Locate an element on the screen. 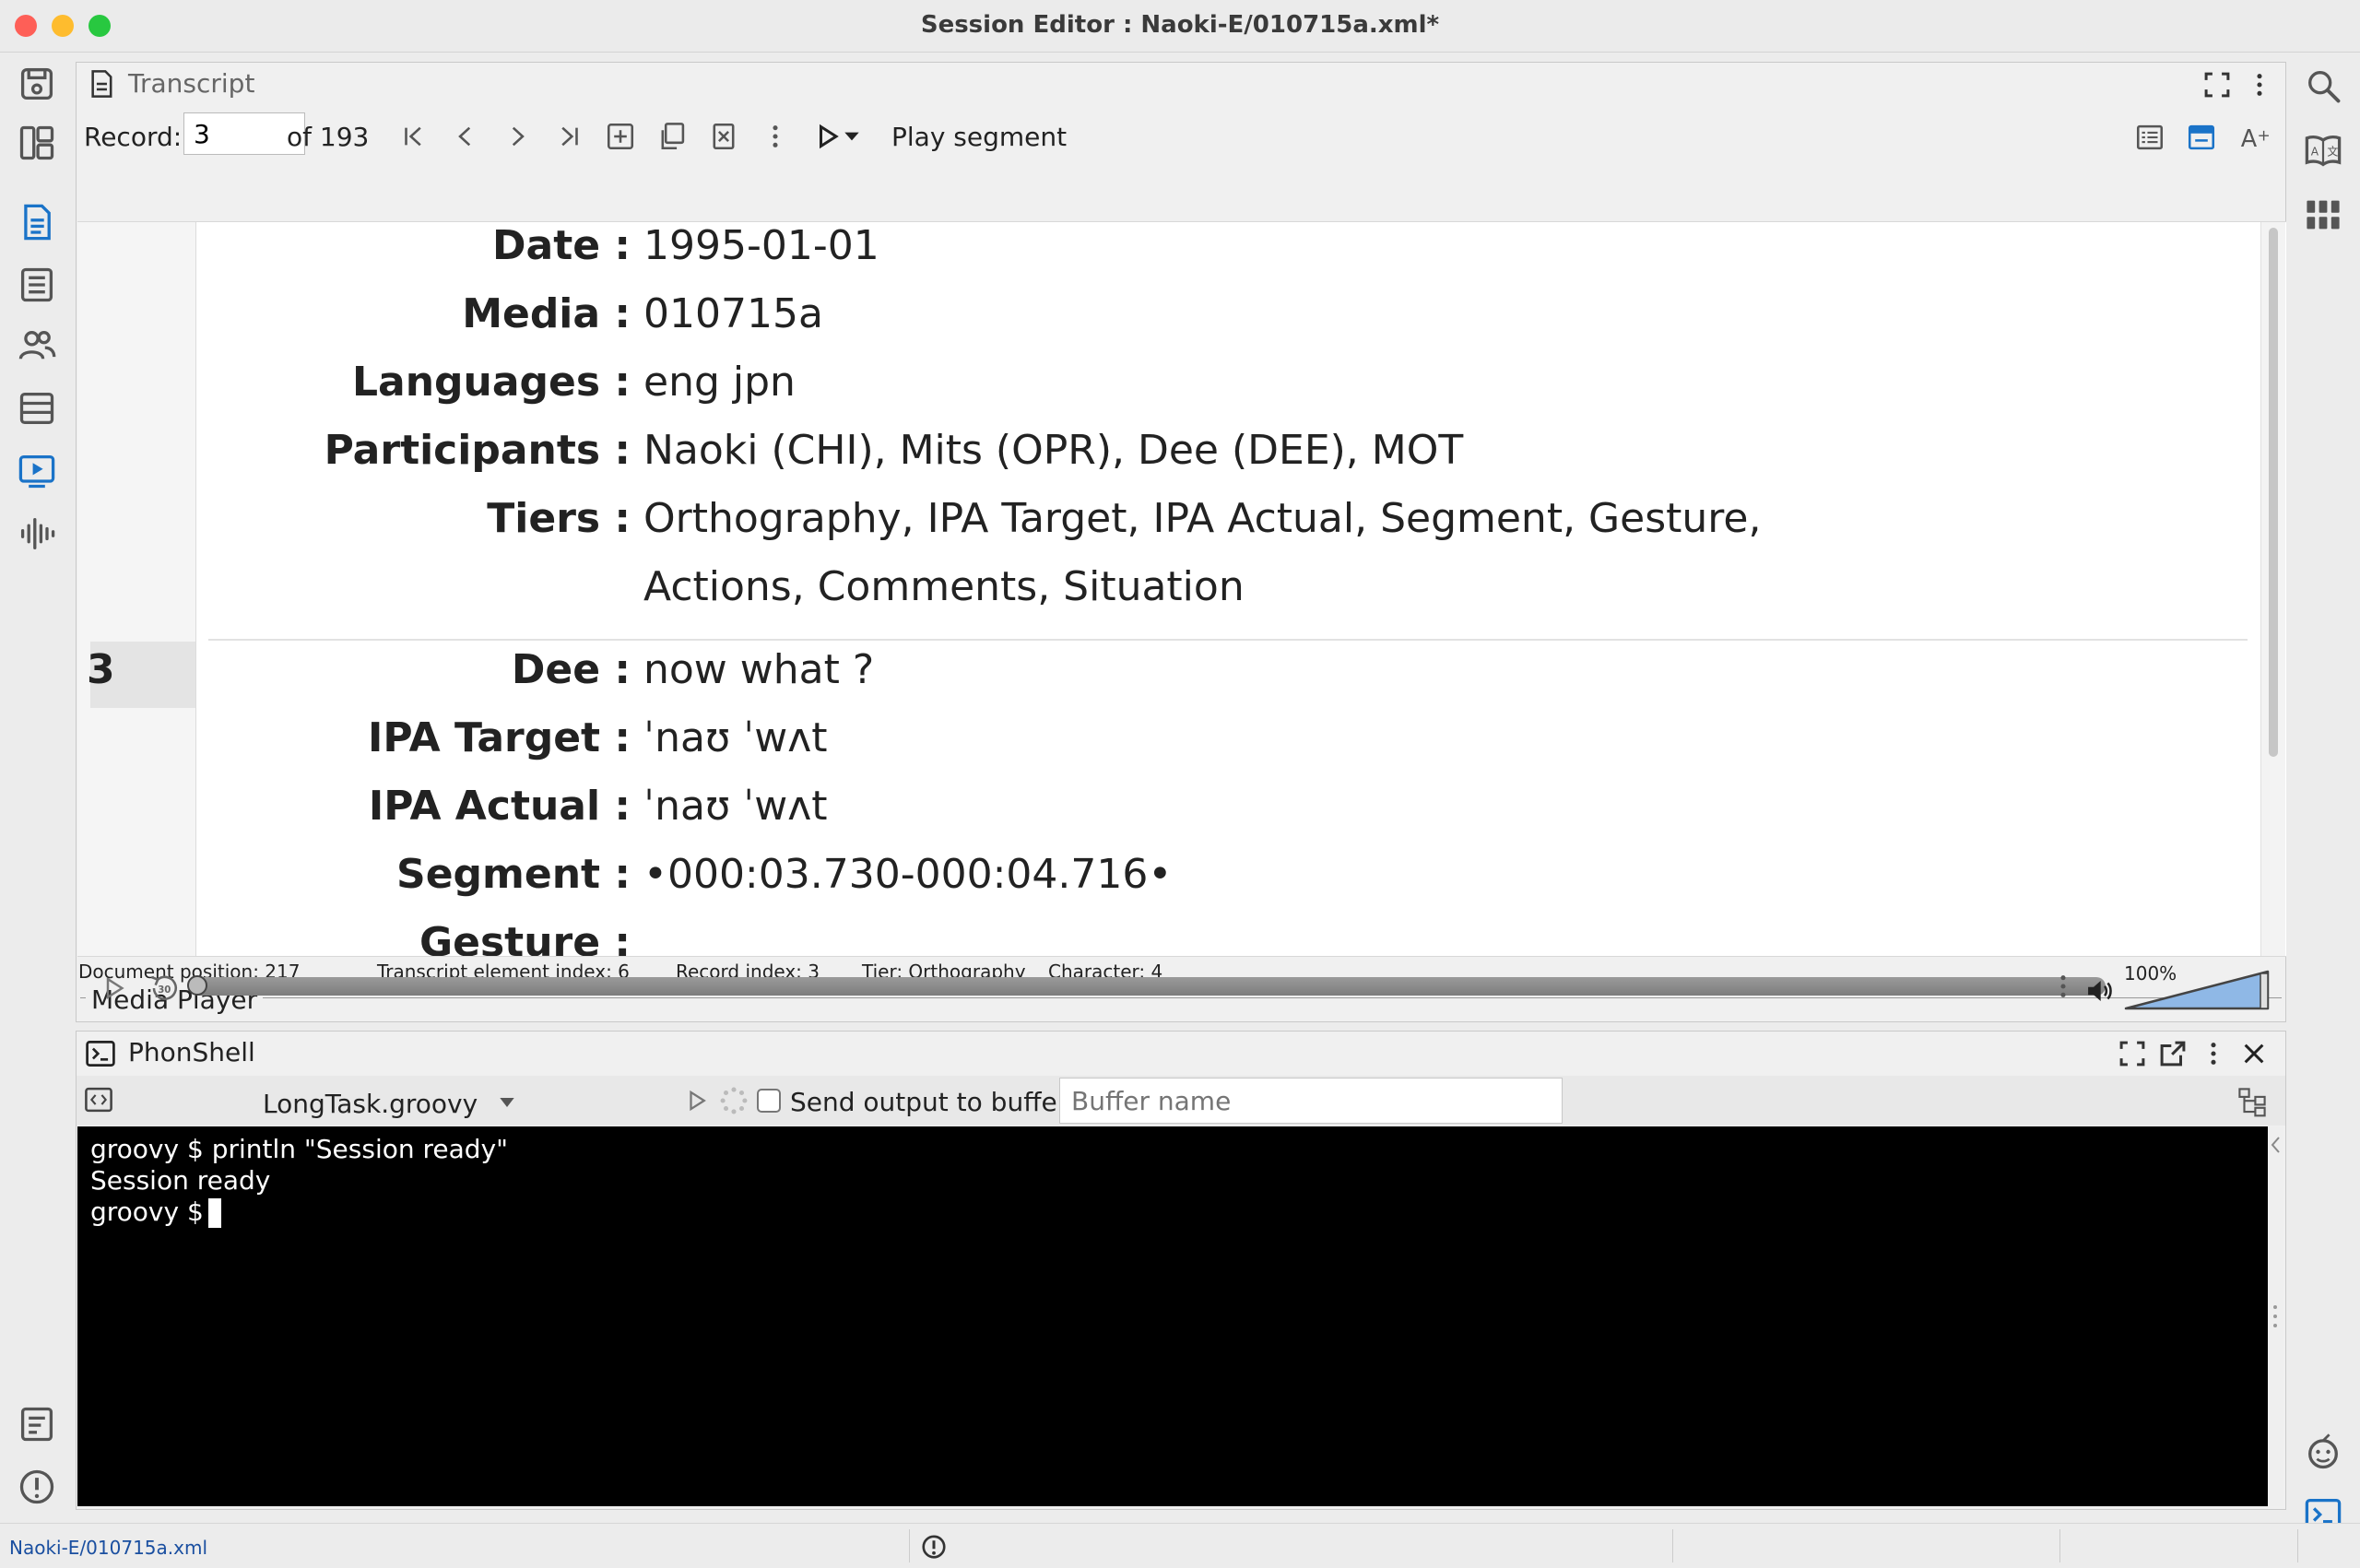 The height and width of the screenshot is (1568, 2360). next-record-button is located at coordinates (517, 136).